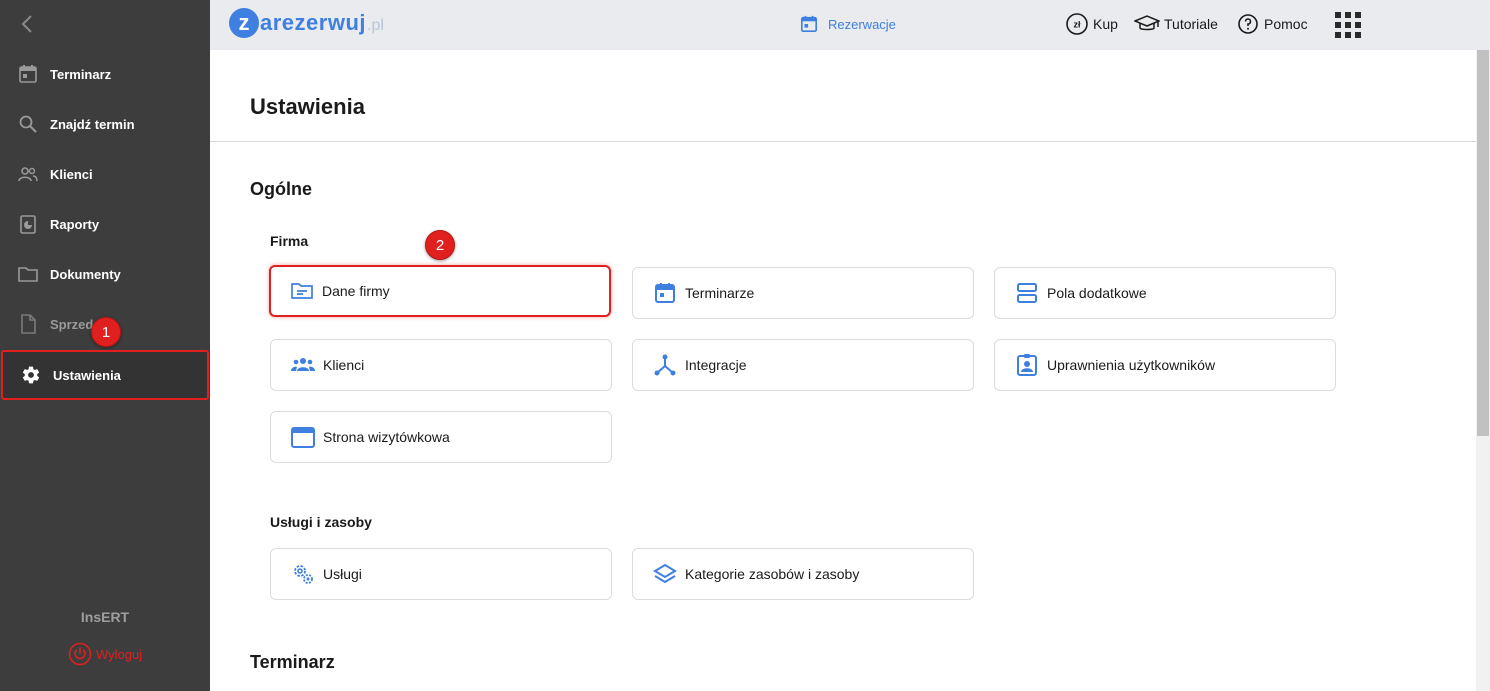 The image size is (1490, 691). I want to click on card-services: Usługi, so click(441, 574).